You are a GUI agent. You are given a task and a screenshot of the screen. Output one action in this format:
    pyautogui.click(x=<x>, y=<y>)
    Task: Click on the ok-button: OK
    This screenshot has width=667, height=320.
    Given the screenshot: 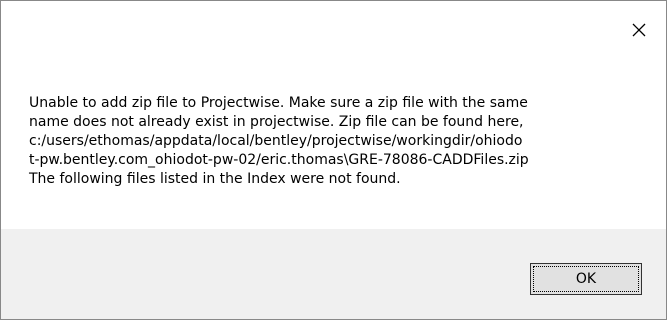 What is the action you would take?
    pyautogui.click(x=586, y=279)
    